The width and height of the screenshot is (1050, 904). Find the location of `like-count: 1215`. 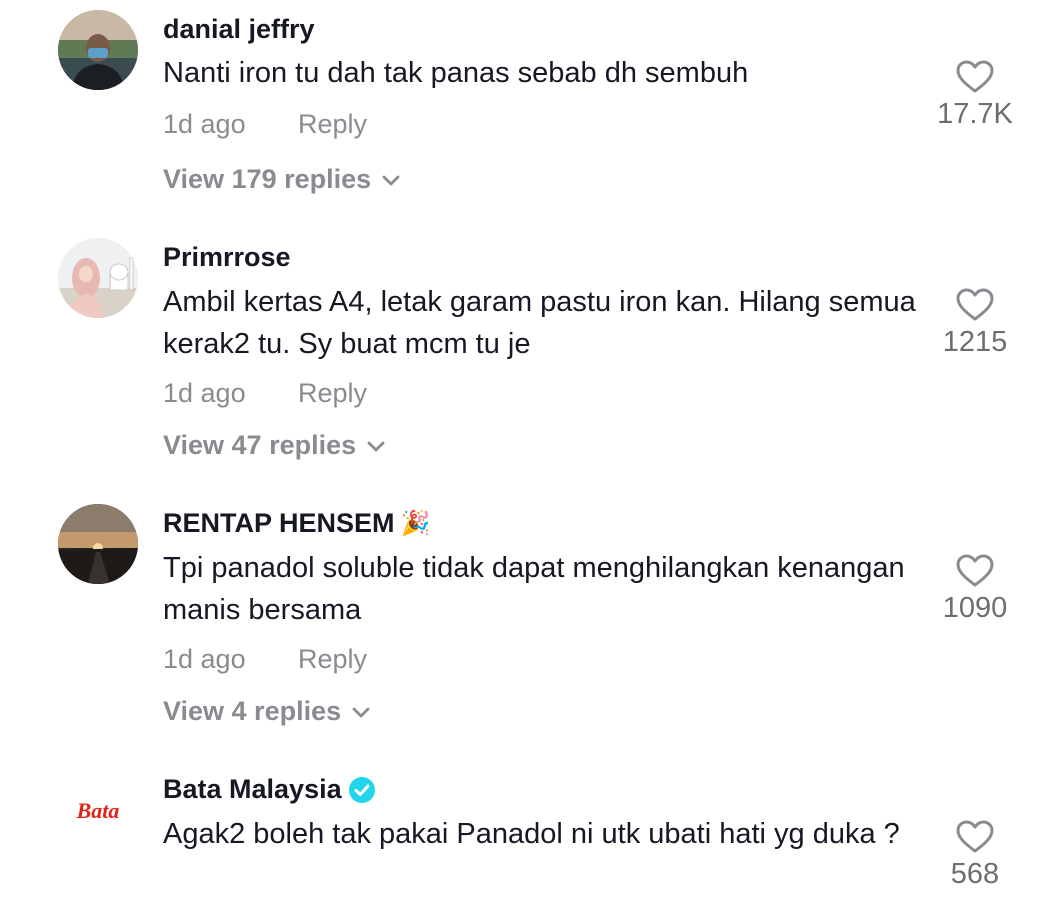

like-count: 1215 is located at coordinates (975, 342).